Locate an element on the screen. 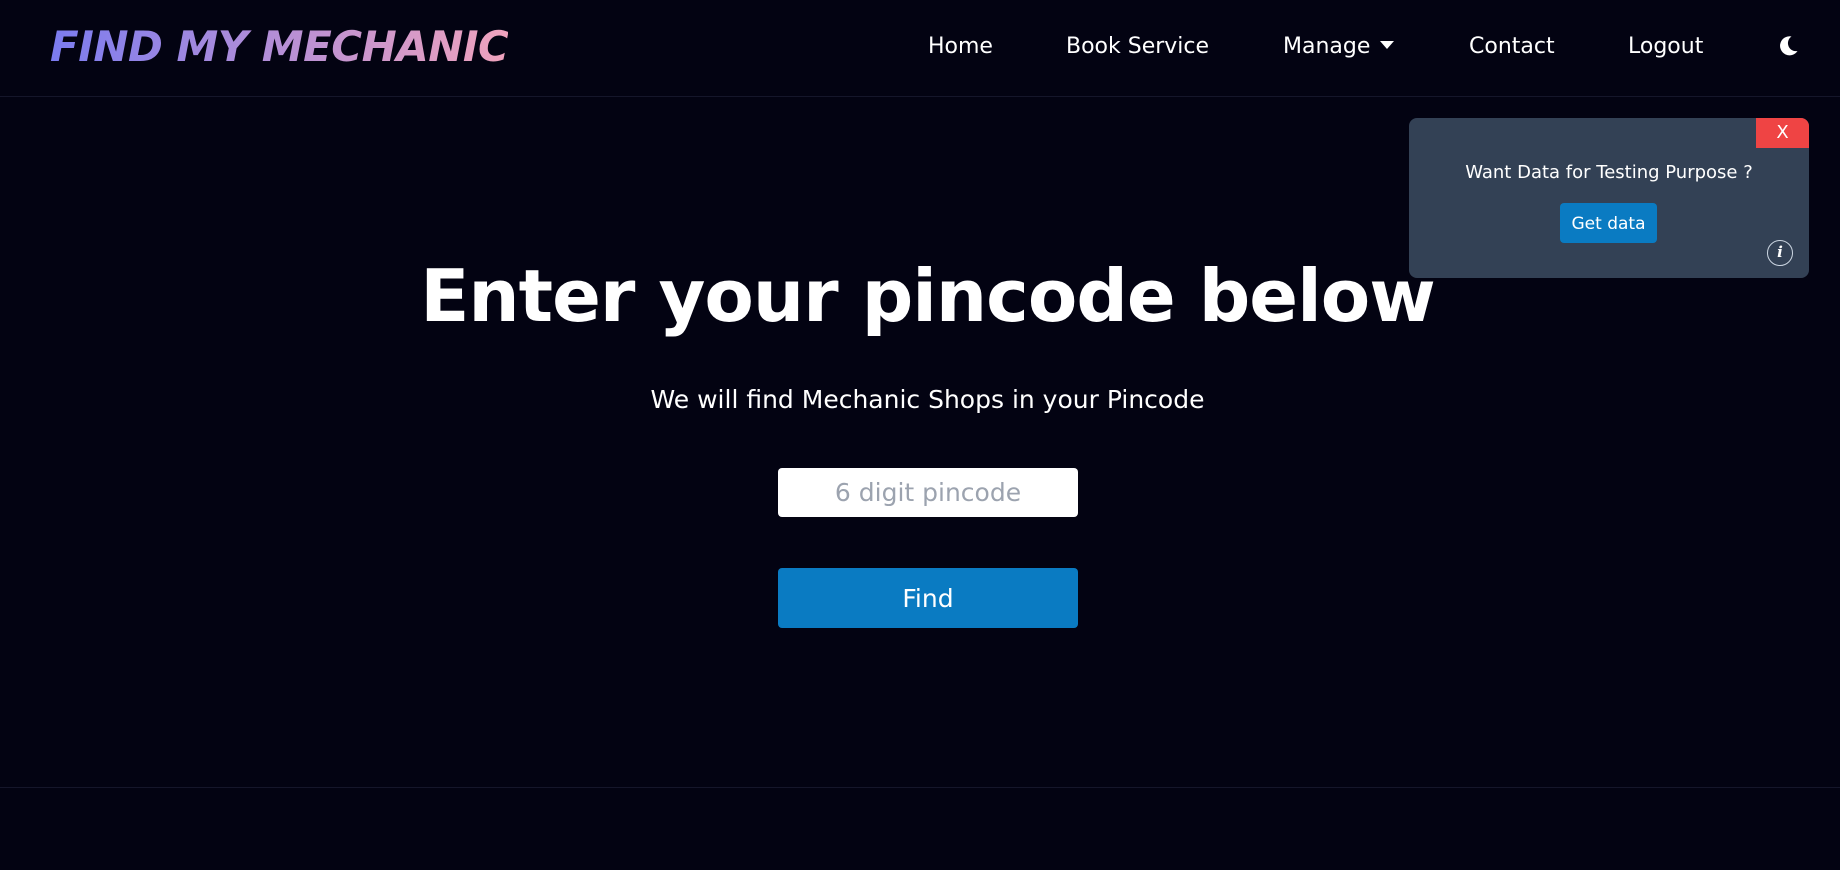  theme-toggle-button is located at coordinates (1788, 46).